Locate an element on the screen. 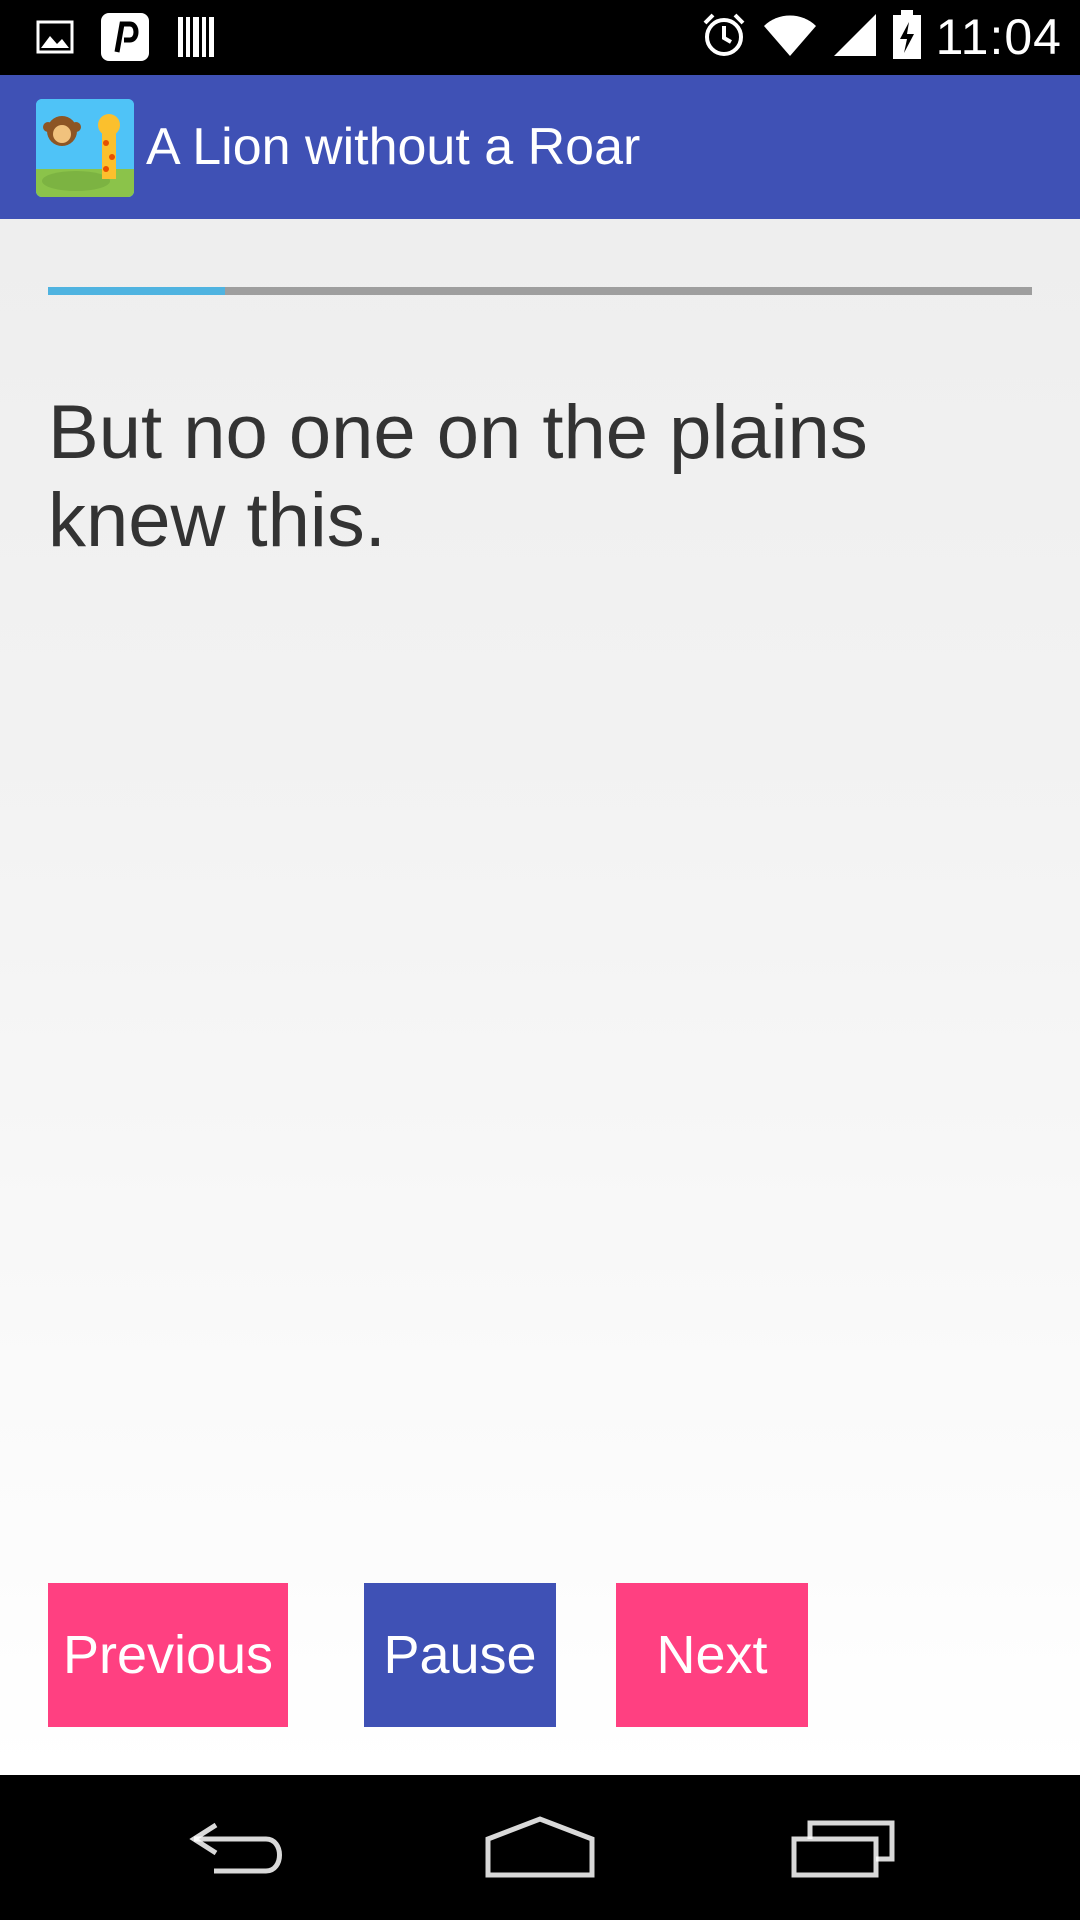  recents-icon is located at coordinates (843, 1850).